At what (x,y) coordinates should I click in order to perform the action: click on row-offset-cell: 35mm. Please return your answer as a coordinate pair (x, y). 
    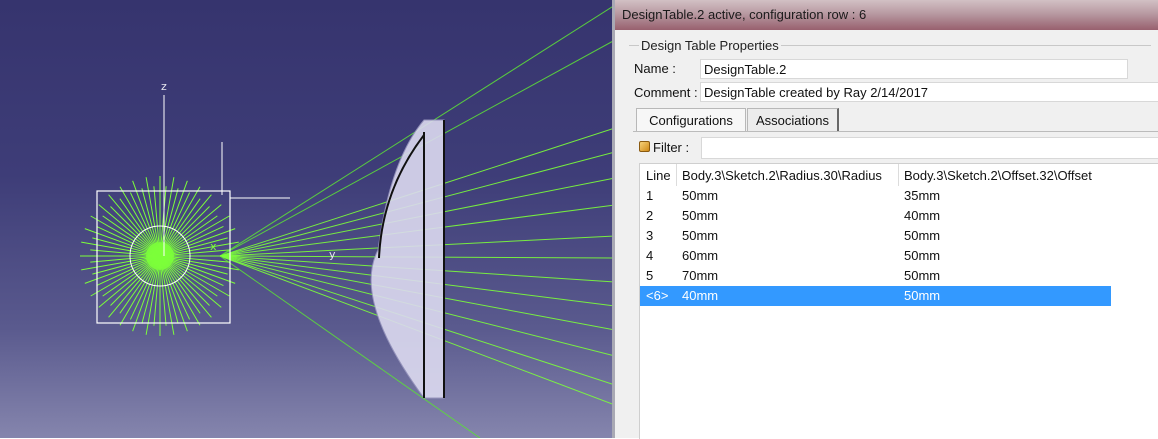
    Looking at the image, I should click on (922, 195).